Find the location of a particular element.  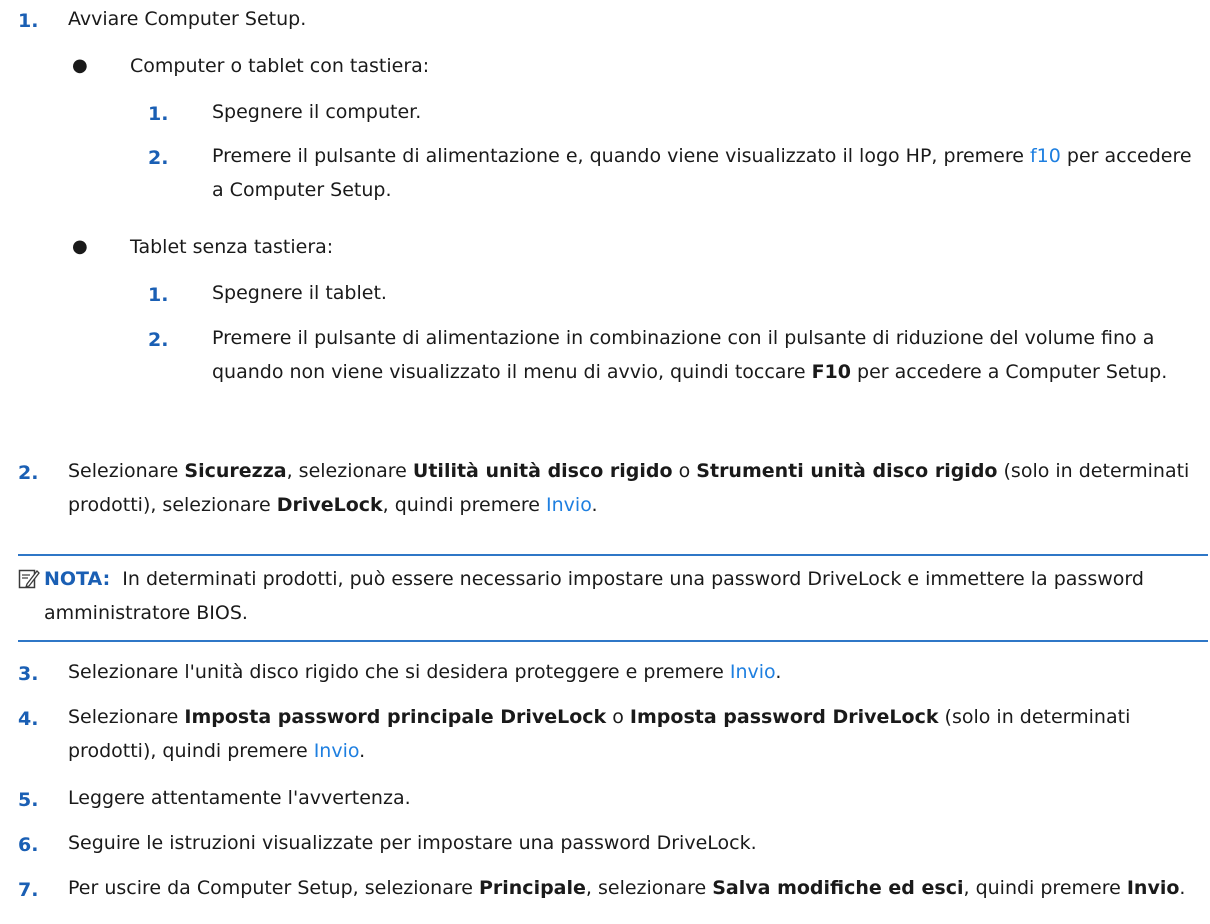

step-number: 1. is located at coordinates (28, 21).